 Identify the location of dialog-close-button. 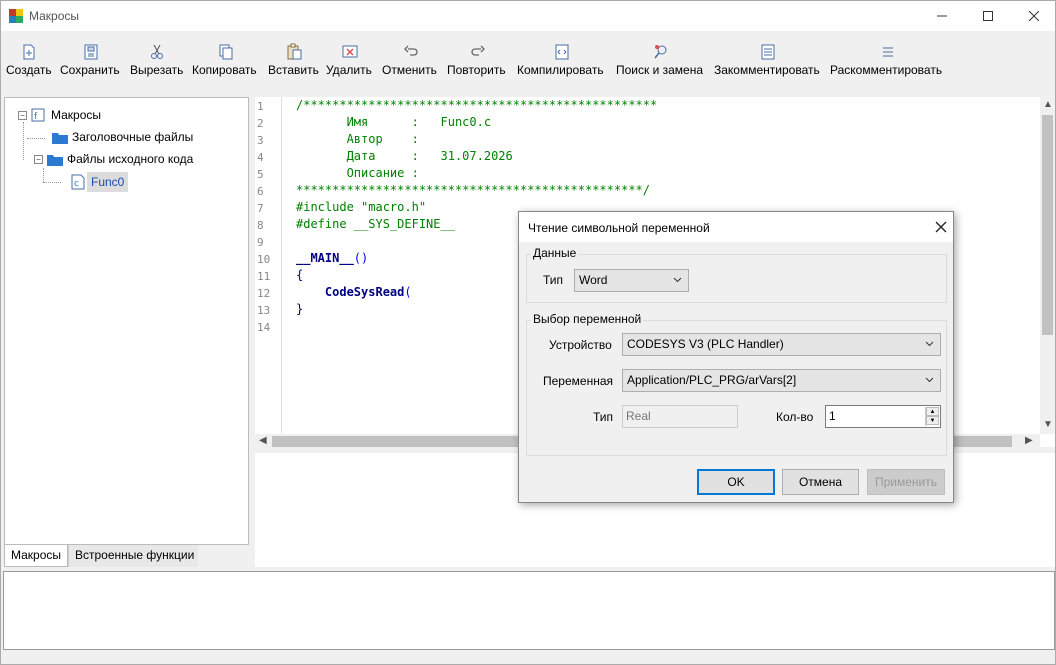
(941, 227).